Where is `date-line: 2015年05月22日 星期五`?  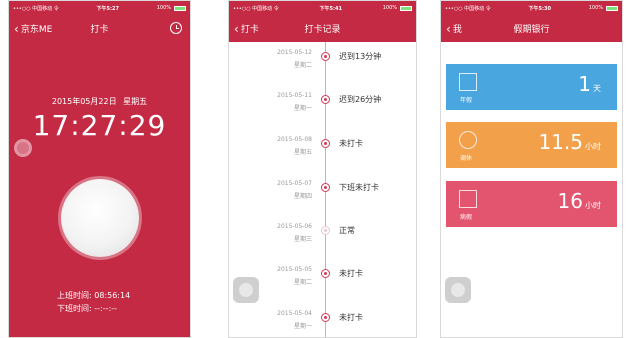
date-line: 2015年05月22日 星期五 is located at coordinates (99, 101).